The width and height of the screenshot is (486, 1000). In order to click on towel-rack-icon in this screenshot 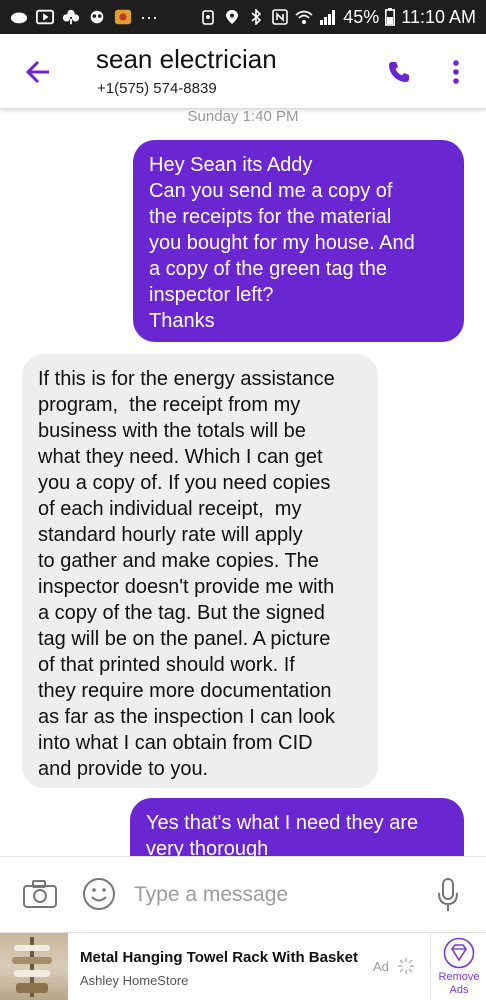, I will do `click(32, 967)`.